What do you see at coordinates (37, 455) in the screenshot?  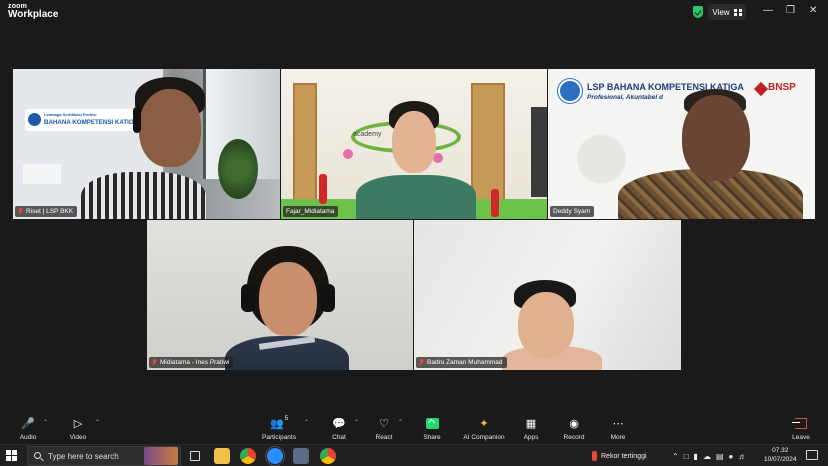 I see `search-icon` at bounding box center [37, 455].